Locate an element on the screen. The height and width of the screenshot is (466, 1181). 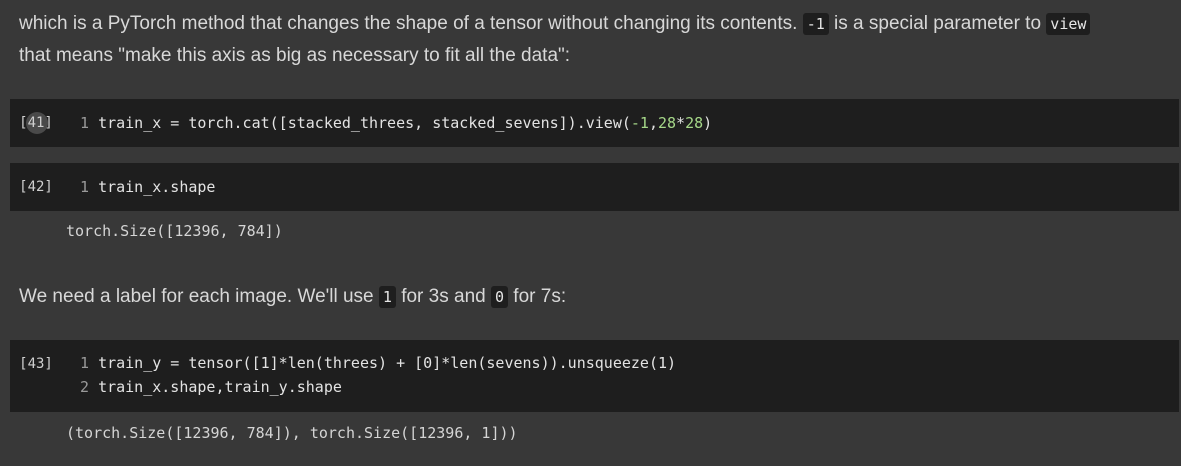
code-text: * is located at coordinates (681, 123).